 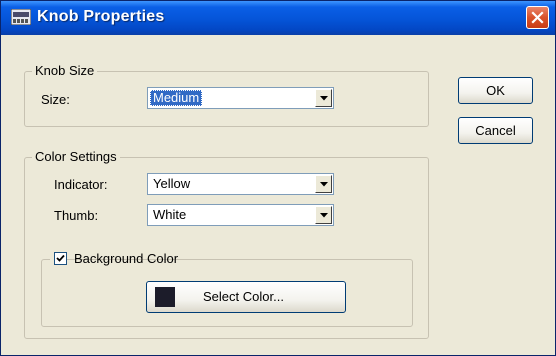 What do you see at coordinates (21, 17) in the screenshot?
I see `app-icon` at bounding box center [21, 17].